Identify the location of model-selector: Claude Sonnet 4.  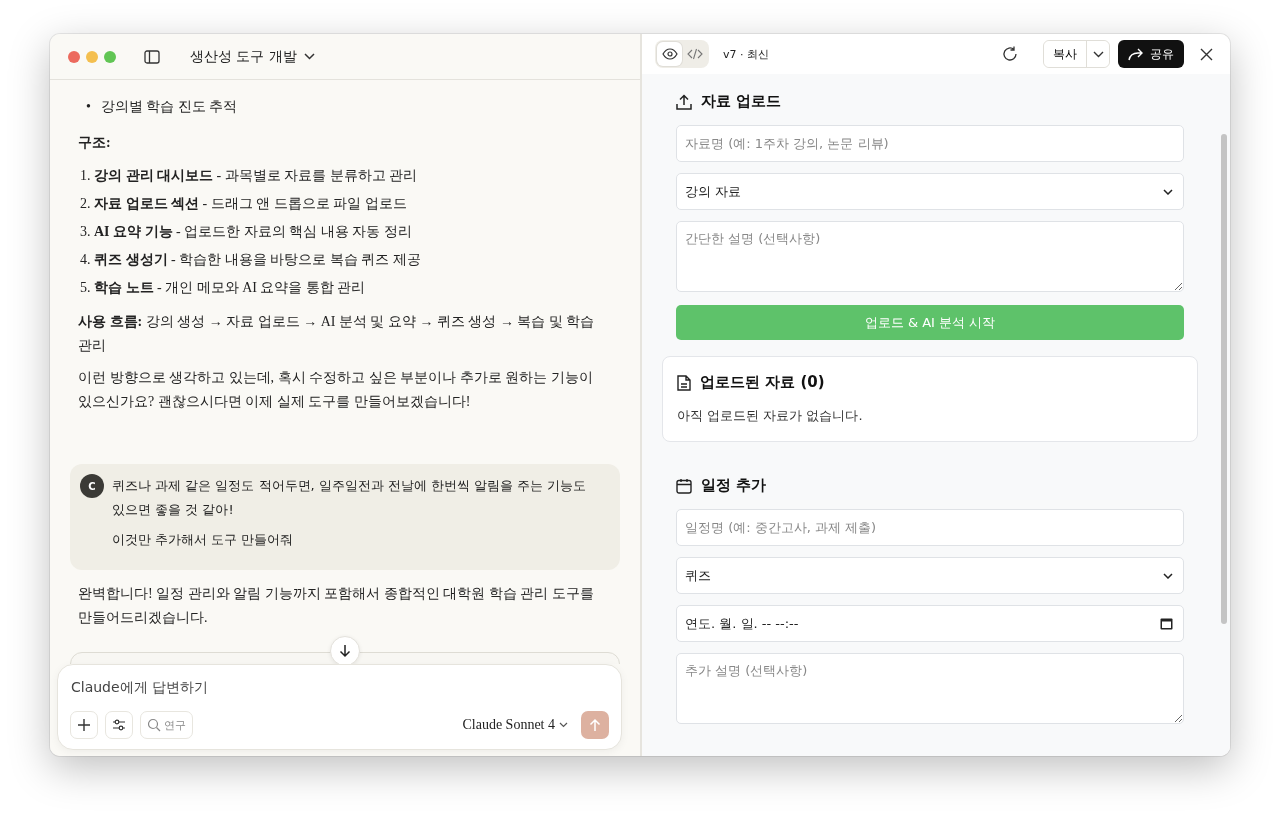
(515, 725).